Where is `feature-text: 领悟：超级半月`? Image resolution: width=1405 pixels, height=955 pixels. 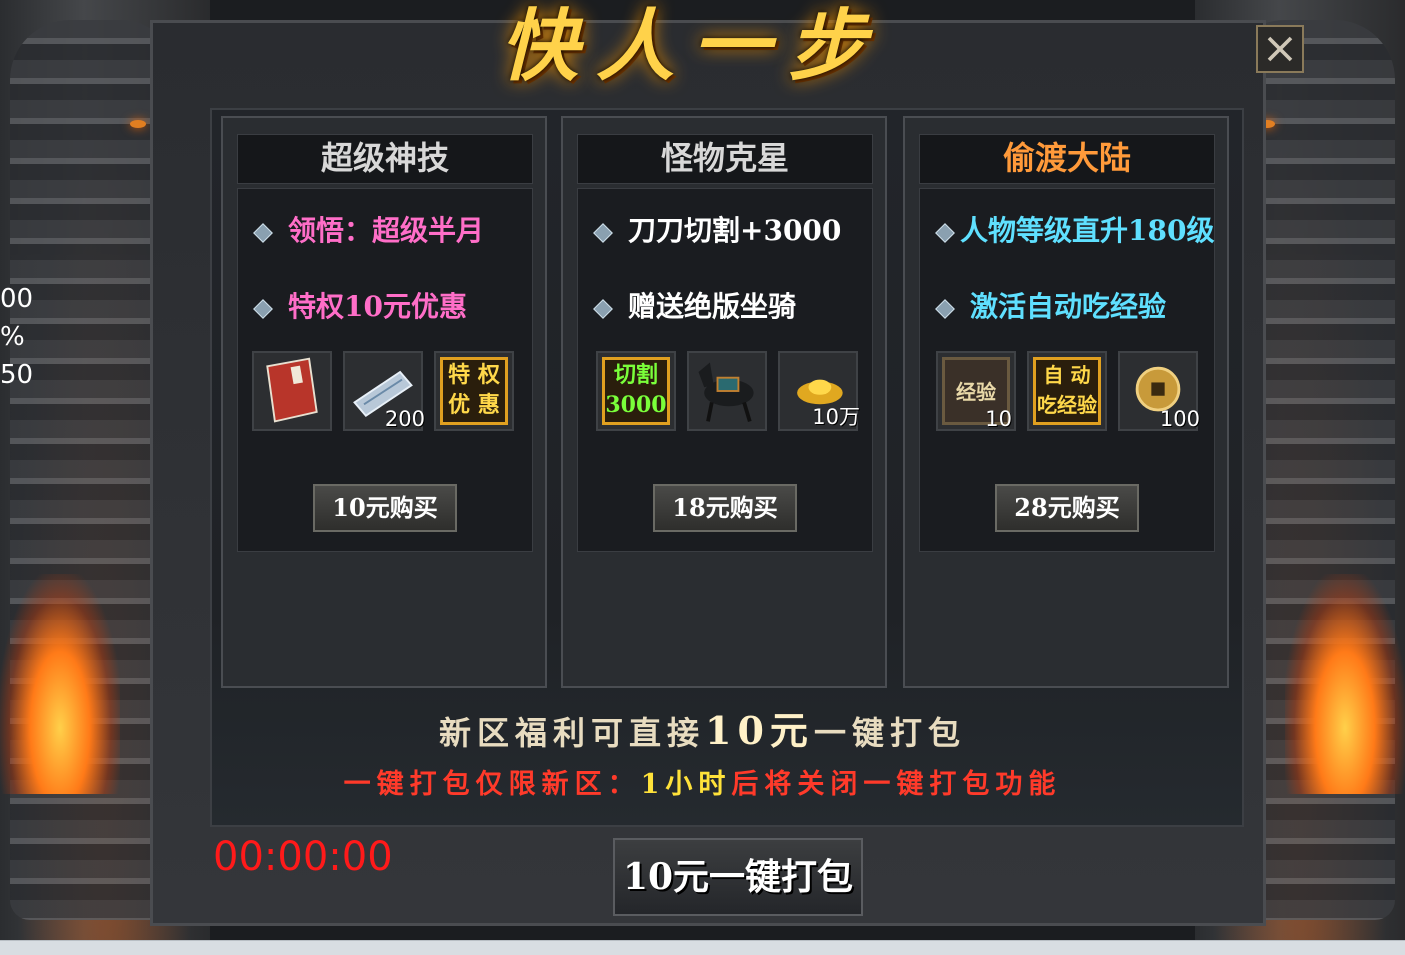 feature-text: 领悟：超级半月 is located at coordinates (386, 230).